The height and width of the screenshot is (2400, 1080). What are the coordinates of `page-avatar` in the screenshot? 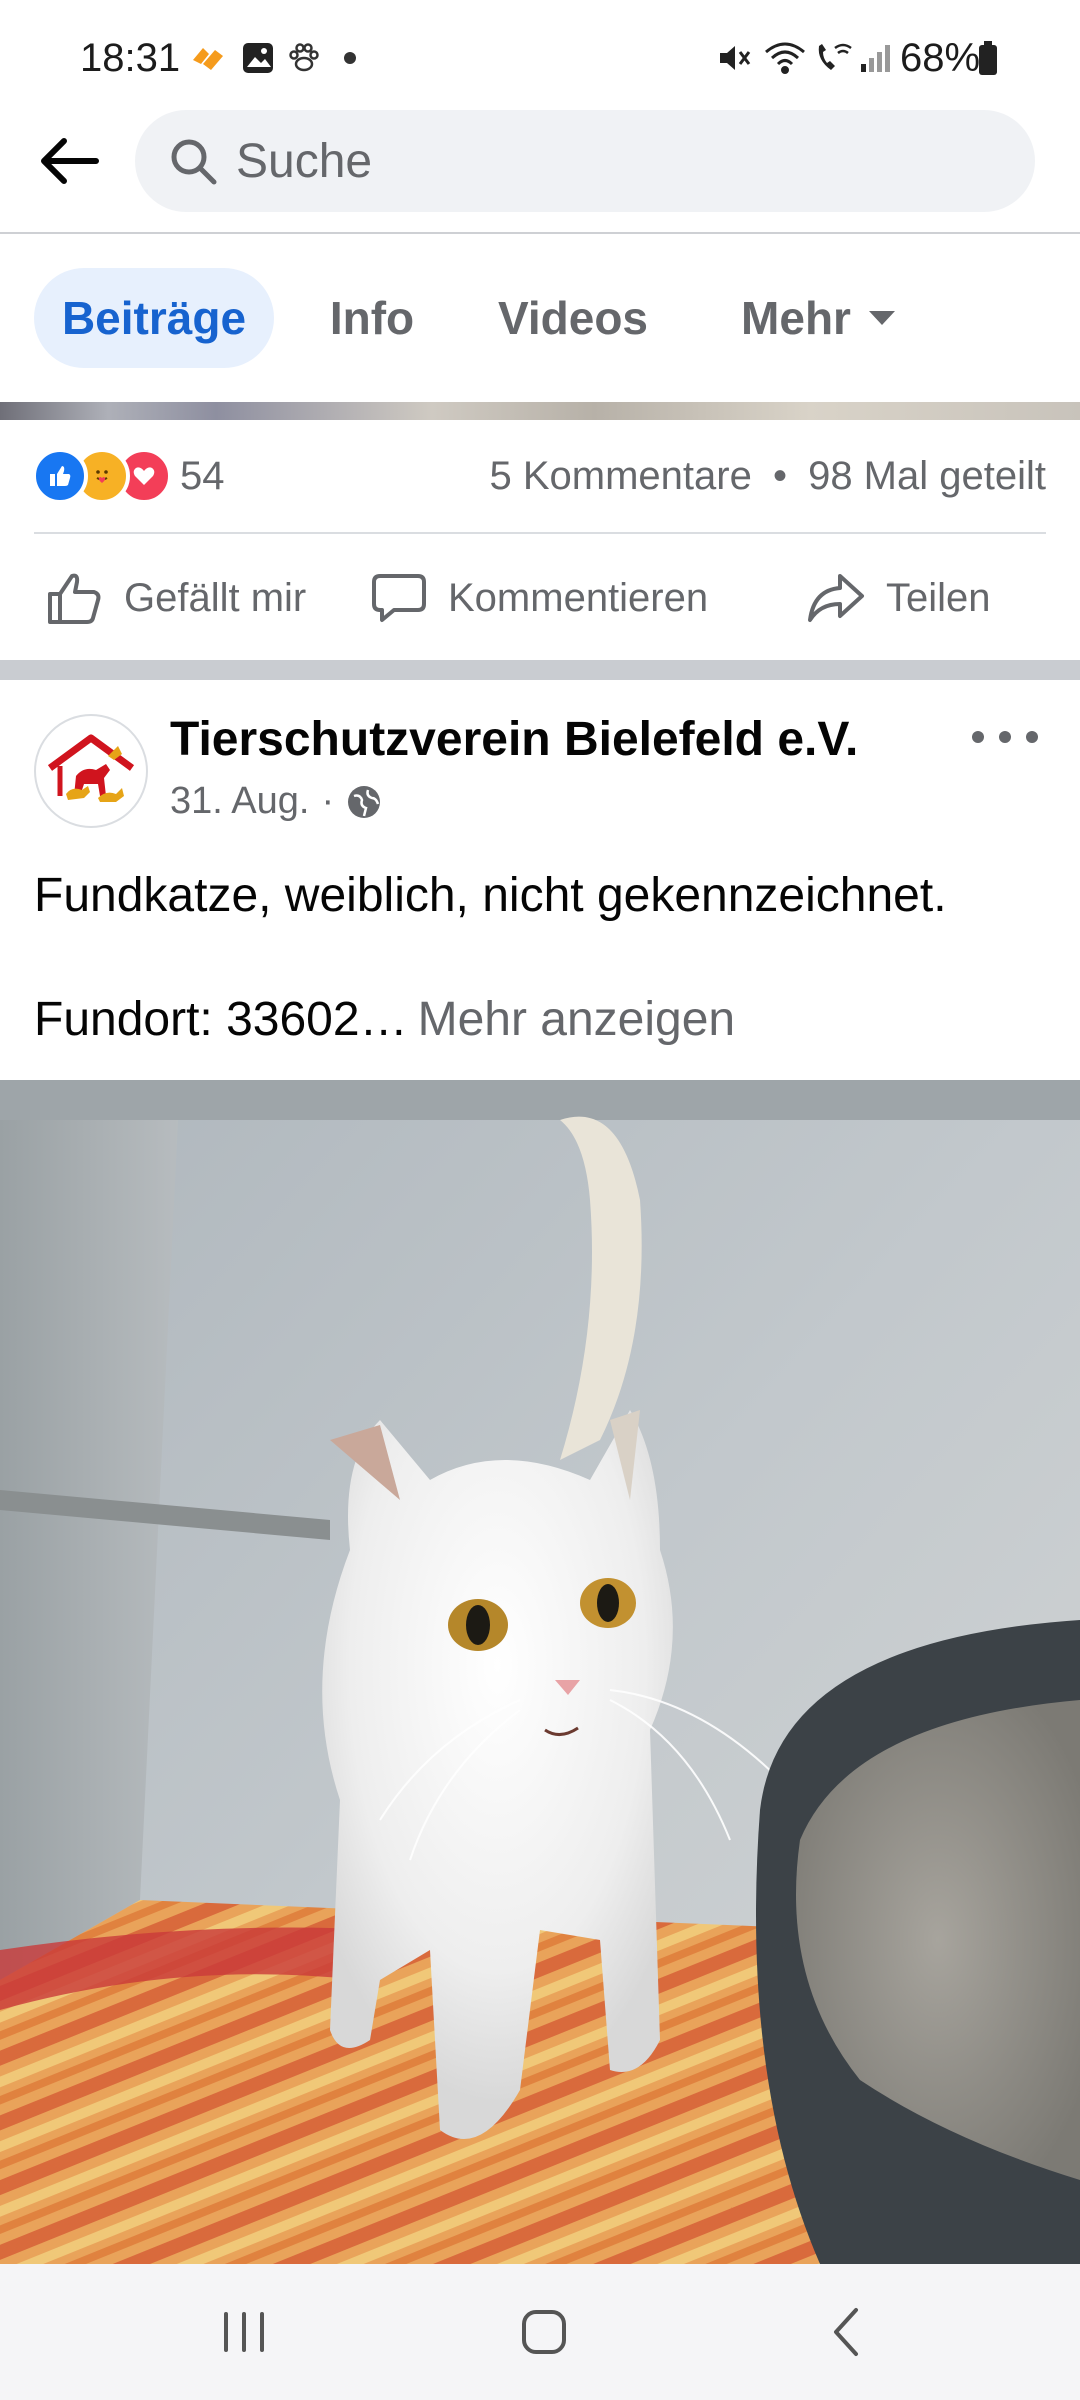 It's located at (91, 771).